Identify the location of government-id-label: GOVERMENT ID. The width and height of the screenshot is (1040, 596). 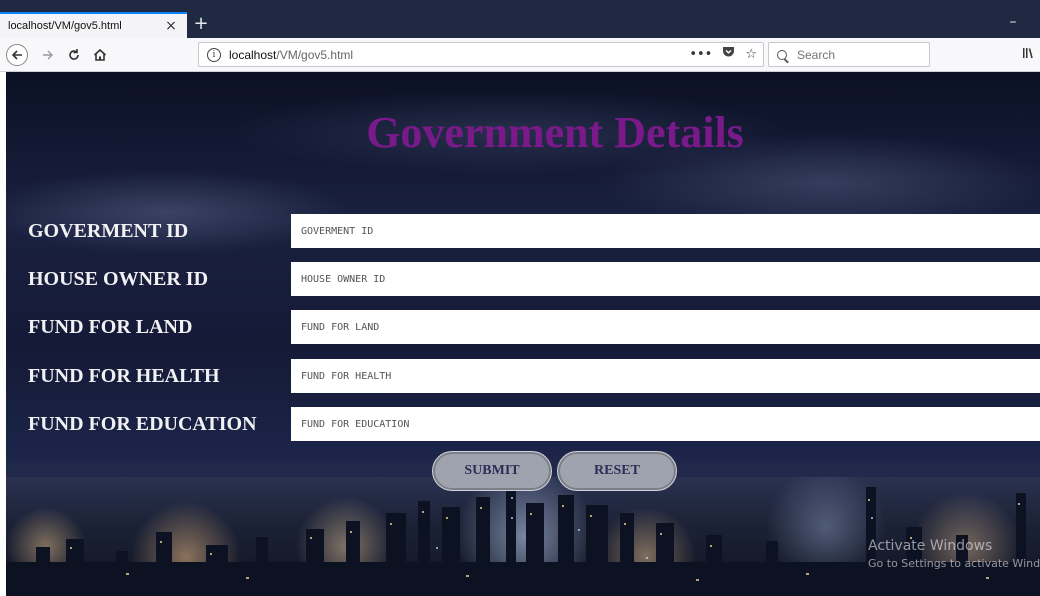
(108, 231).